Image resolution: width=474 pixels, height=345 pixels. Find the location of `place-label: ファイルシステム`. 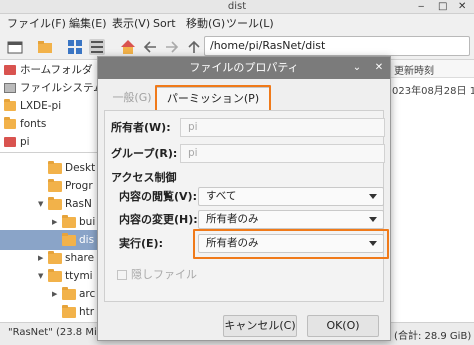

place-label: ファイルシステム is located at coordinates (62, 88).